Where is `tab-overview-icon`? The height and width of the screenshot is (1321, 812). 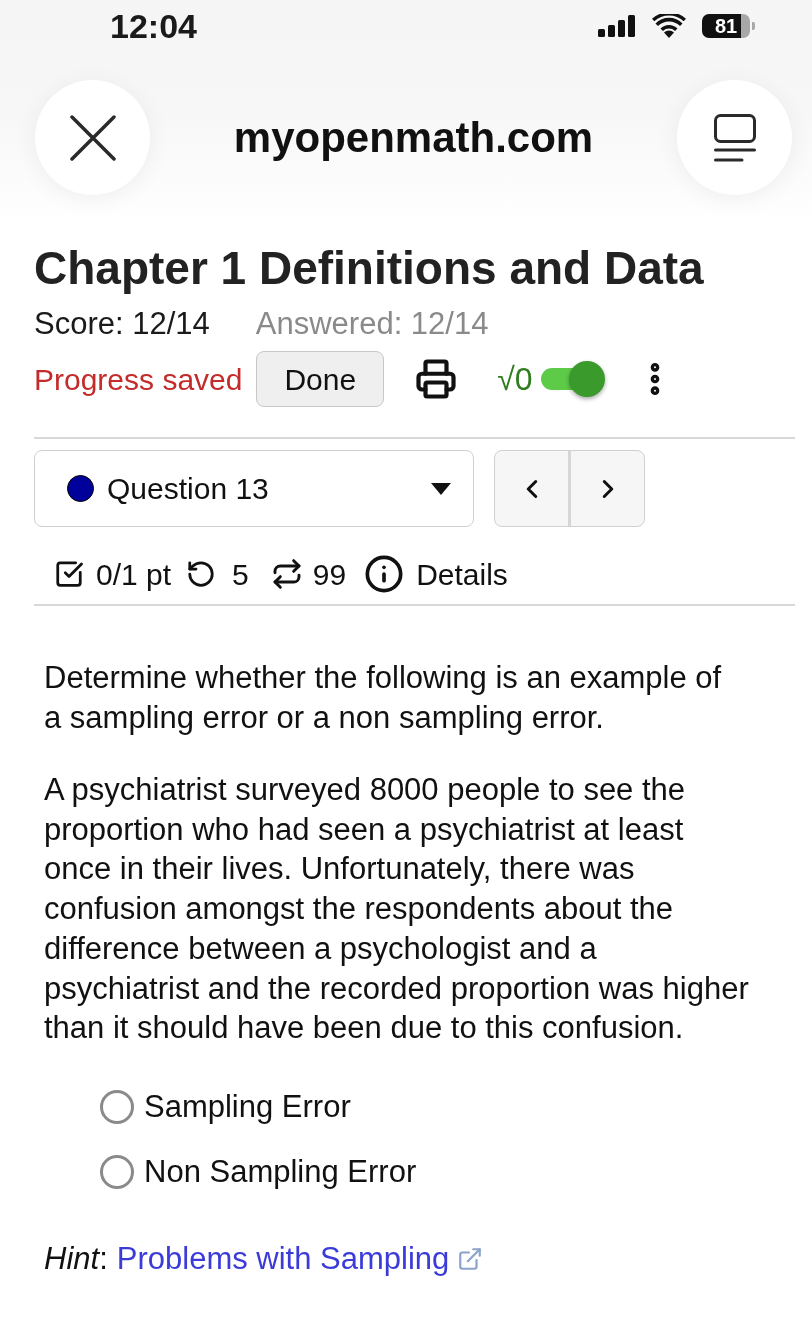
tab-overview-icon is located at coordinates (734, 137).